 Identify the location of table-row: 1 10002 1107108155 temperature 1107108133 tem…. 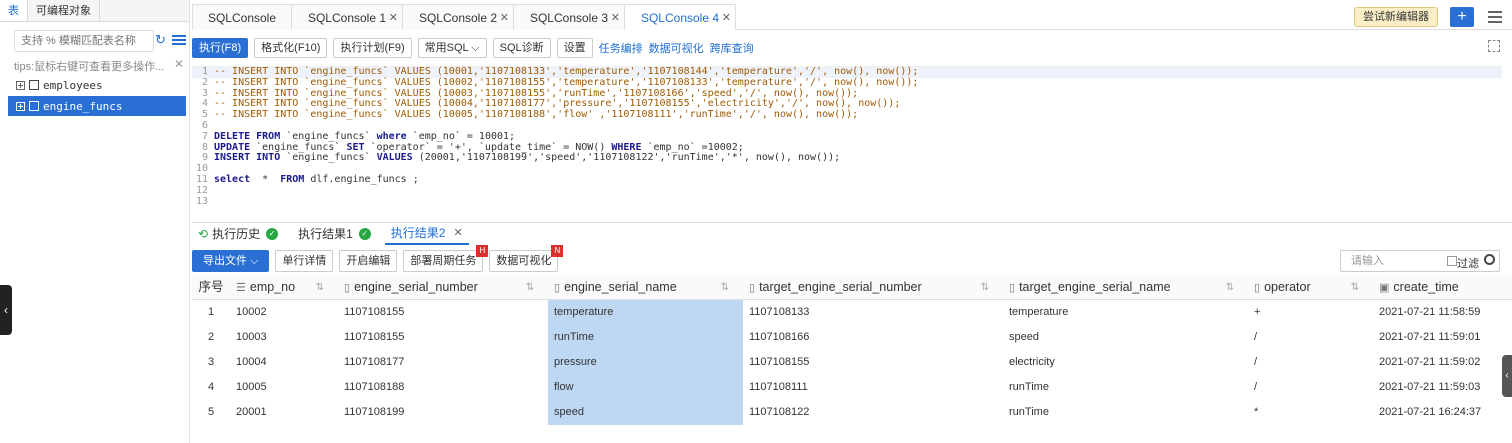
(852, 312).